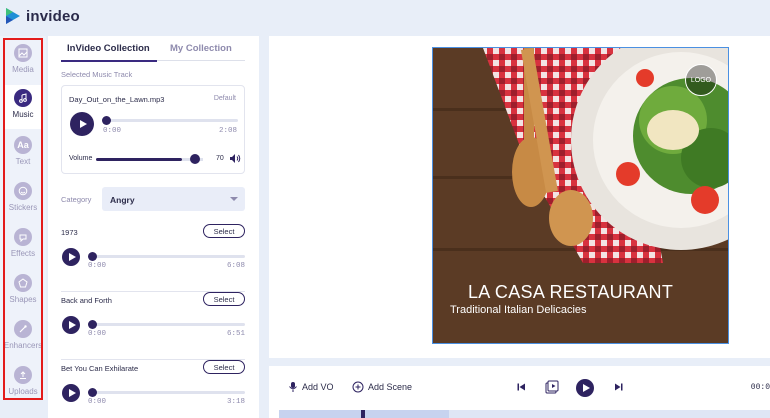 This screenshot has height=418, width=770. Describe the element at coordinates (23, 329) in the screenshot. I see `wand-icon` at that location.